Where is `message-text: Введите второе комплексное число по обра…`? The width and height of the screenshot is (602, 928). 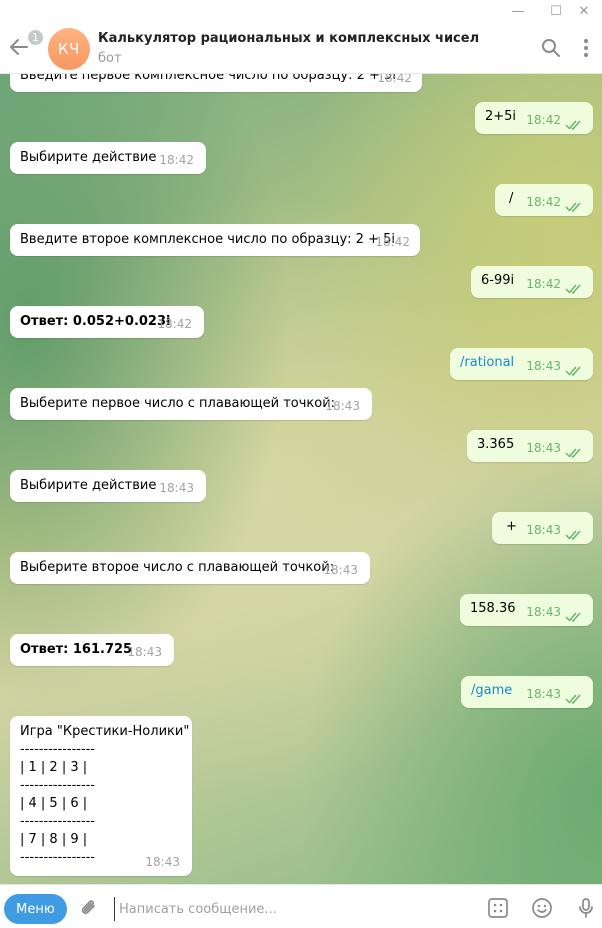
message-text: Введите второе комплексное число по обра… is located at coordinates (207, 239).